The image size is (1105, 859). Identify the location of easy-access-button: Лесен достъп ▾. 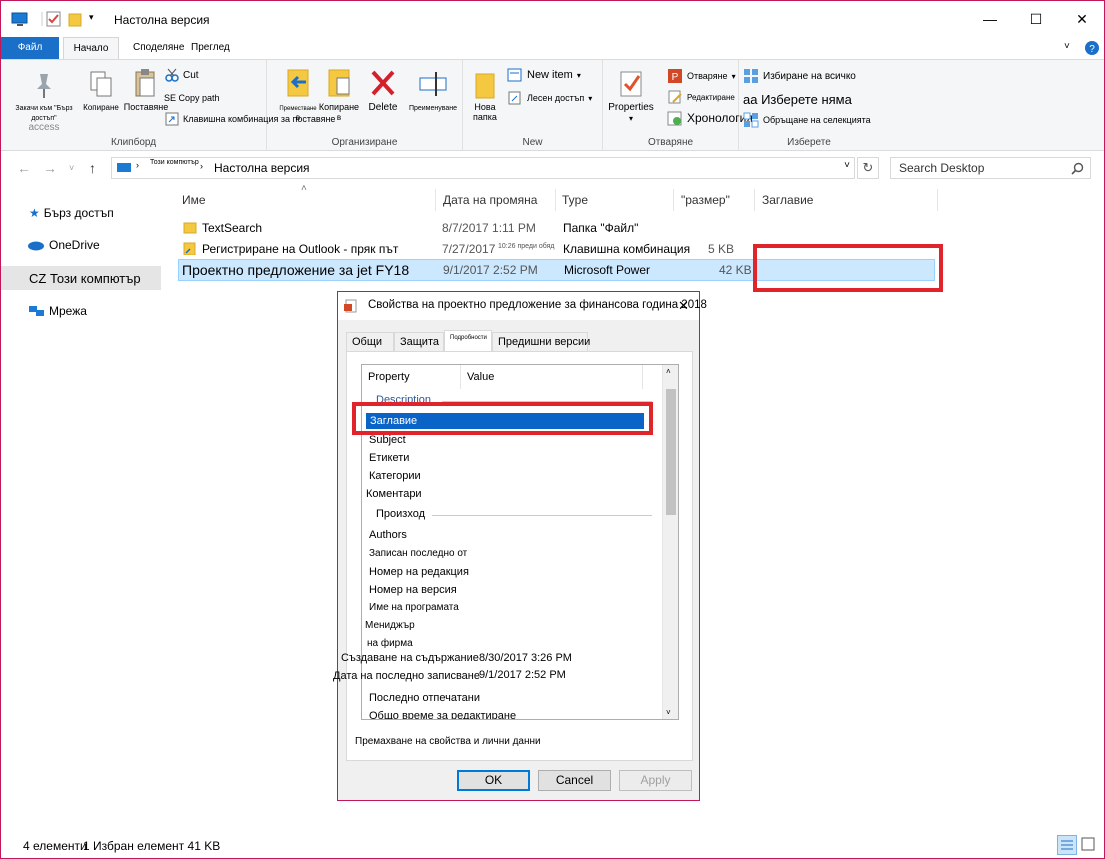
(549, 98).